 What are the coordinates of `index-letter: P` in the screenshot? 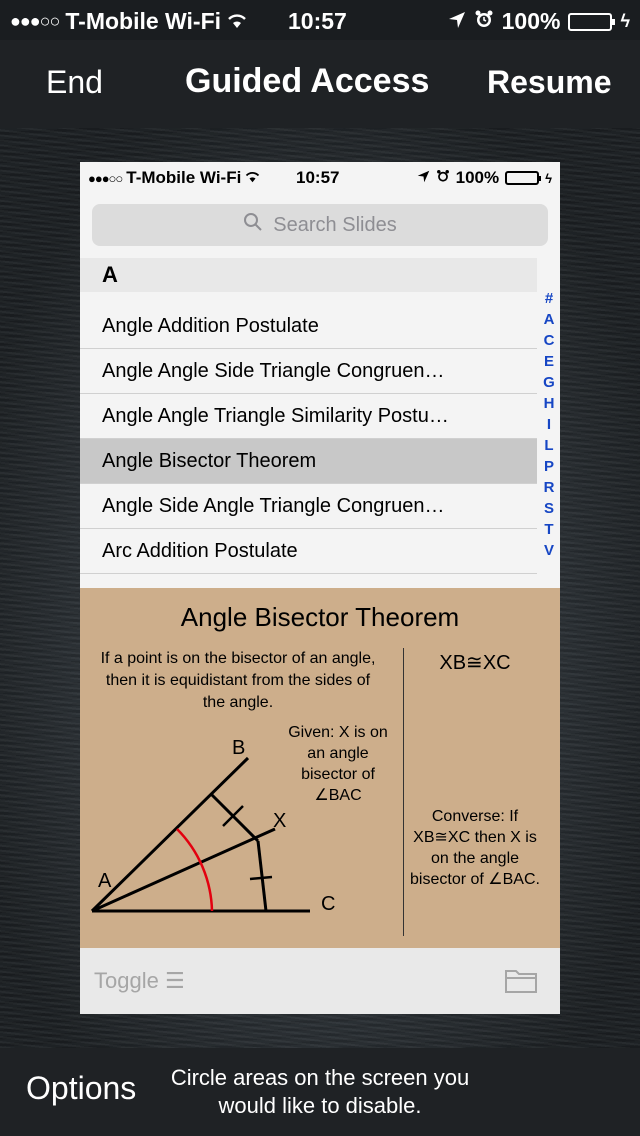 It's located at (549, 466).